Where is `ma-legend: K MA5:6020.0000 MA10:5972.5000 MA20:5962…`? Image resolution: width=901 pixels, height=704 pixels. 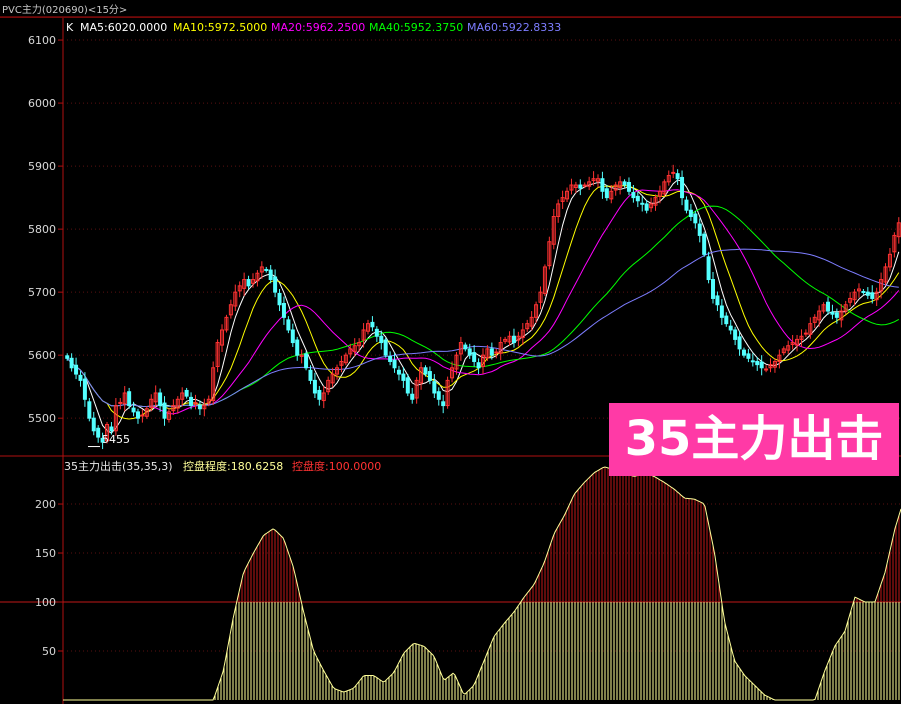
ma-legend: K MA5:6020.0000 MA10:5972.5000 MA20:5962… is located at coordinates (313, 27).